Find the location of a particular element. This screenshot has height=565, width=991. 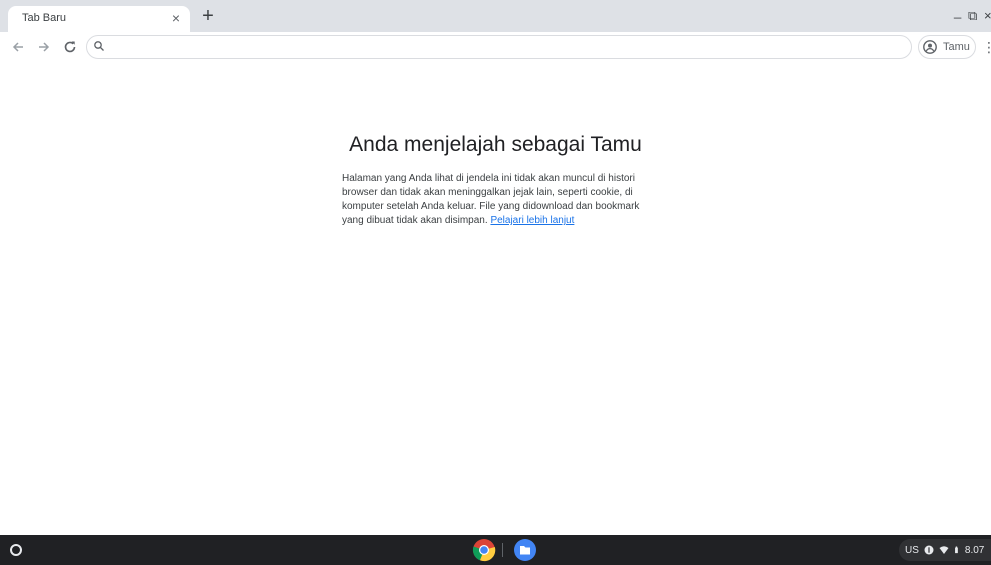

status-tray: US 8.07 is located at coordinates (945, 550).